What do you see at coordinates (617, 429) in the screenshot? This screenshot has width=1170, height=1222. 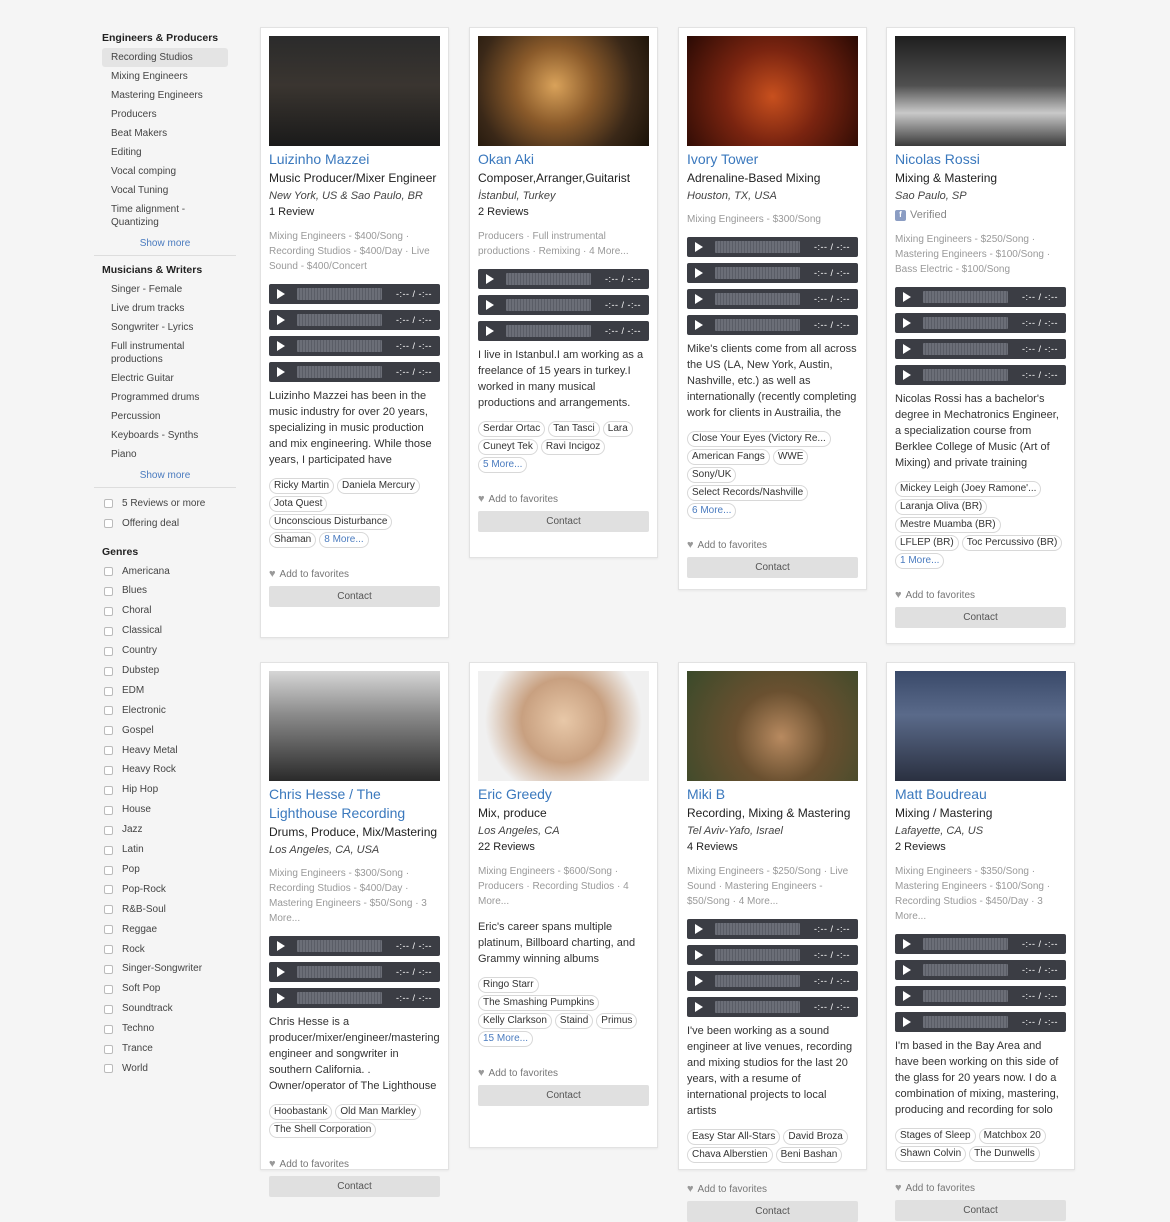 I see `credit-tag: Lara` at bounding box center [617, 429].